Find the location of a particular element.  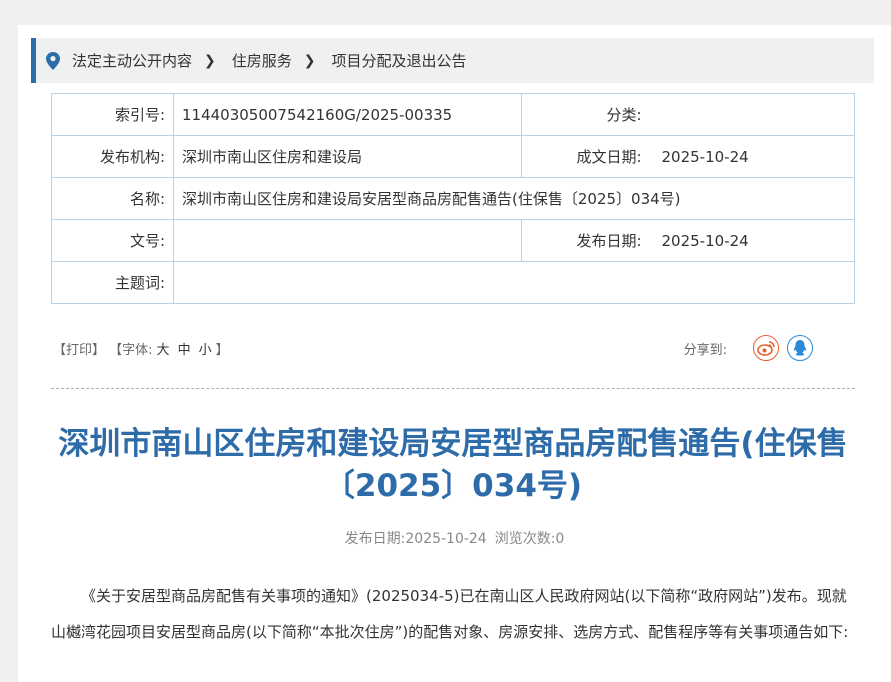

breadcrumb-item-public-content: 法定主动公开内容 is located at coordinates (132, 60).